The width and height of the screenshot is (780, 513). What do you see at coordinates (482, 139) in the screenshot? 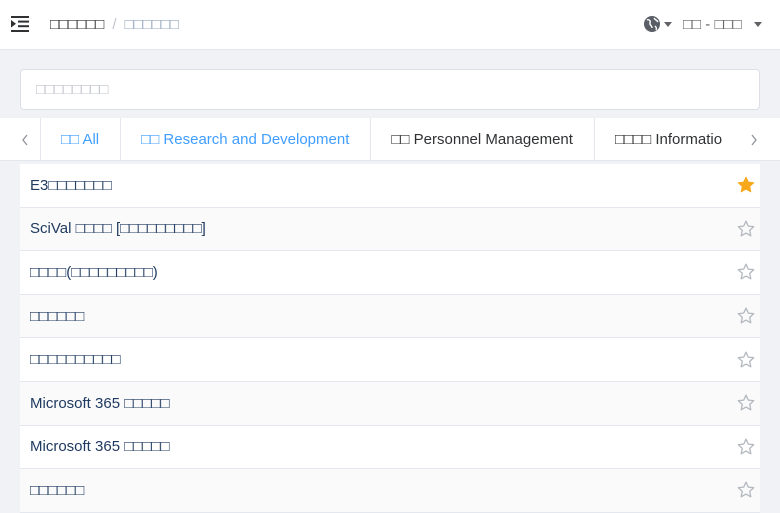
I see `tab-personnel-management: □□ Personnel Management` at bounding box center [482, 139].